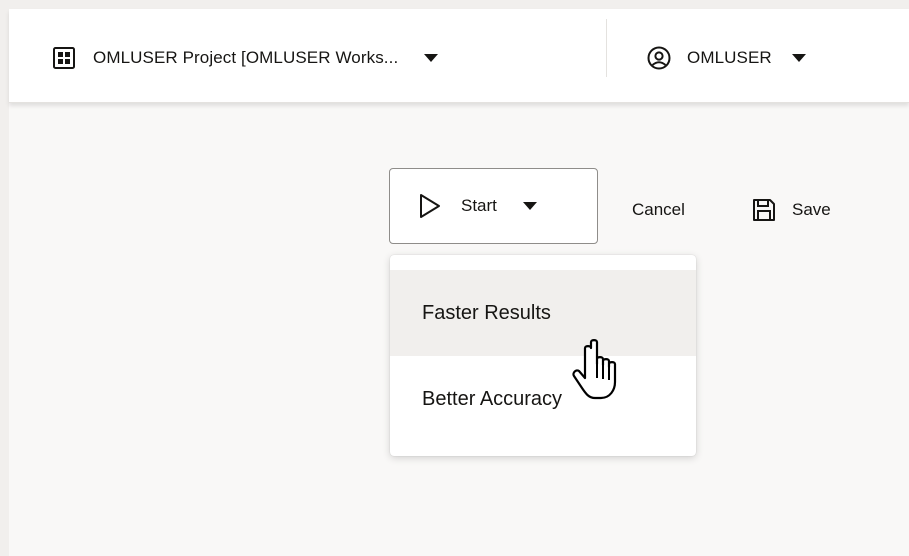  I want to click on menu-item-faster-results: Faster Results, so click(543, 313).